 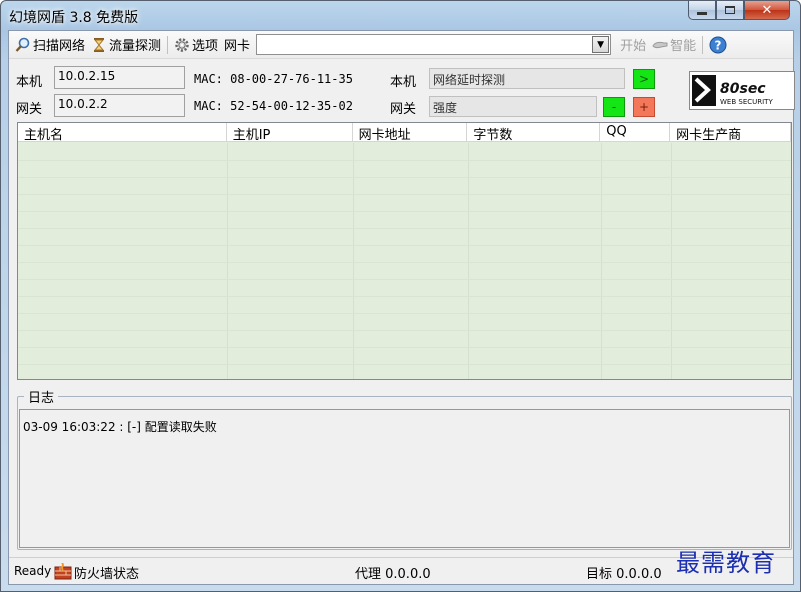 What do you see at coordinates (403, 82) in the screenshot?
I see `probe-local-label: 本机` at bounding box center [403, 82].